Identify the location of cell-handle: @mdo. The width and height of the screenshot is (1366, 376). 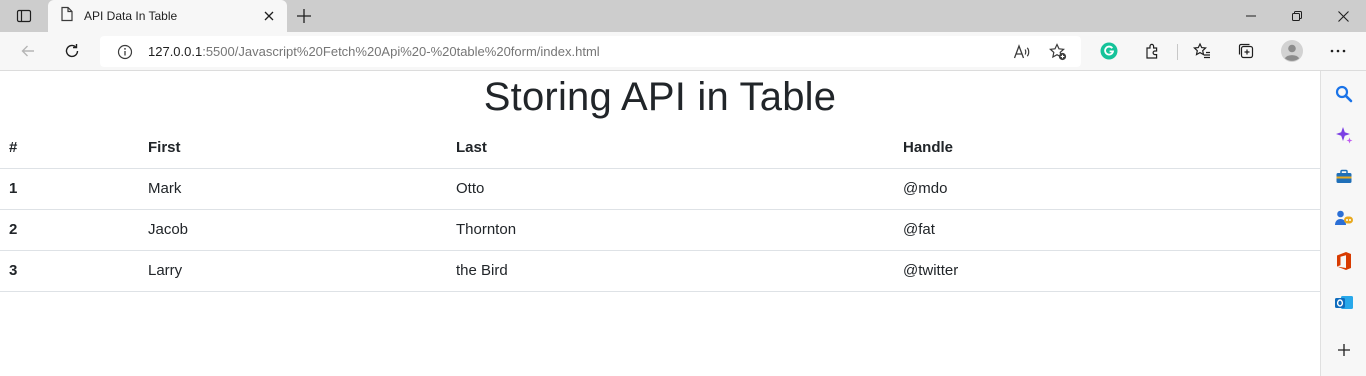
(1111, 189).